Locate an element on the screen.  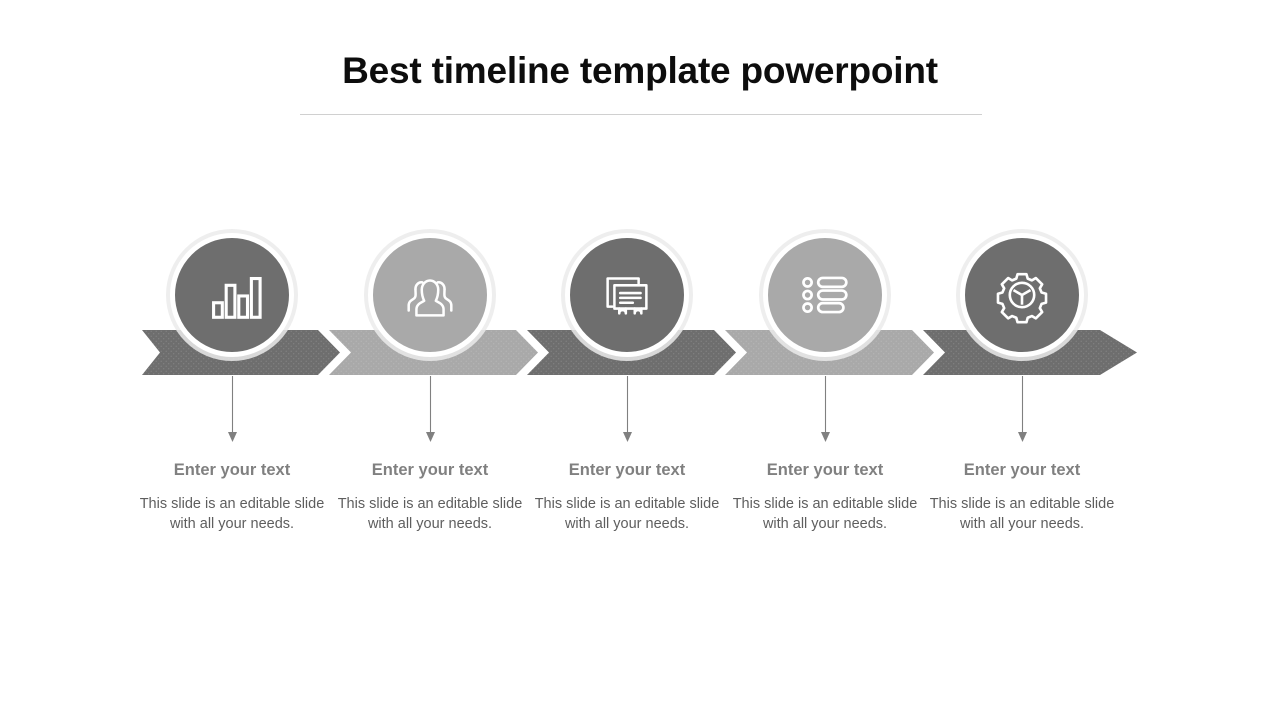
group-people-icon is located at coordinates (430, 295).